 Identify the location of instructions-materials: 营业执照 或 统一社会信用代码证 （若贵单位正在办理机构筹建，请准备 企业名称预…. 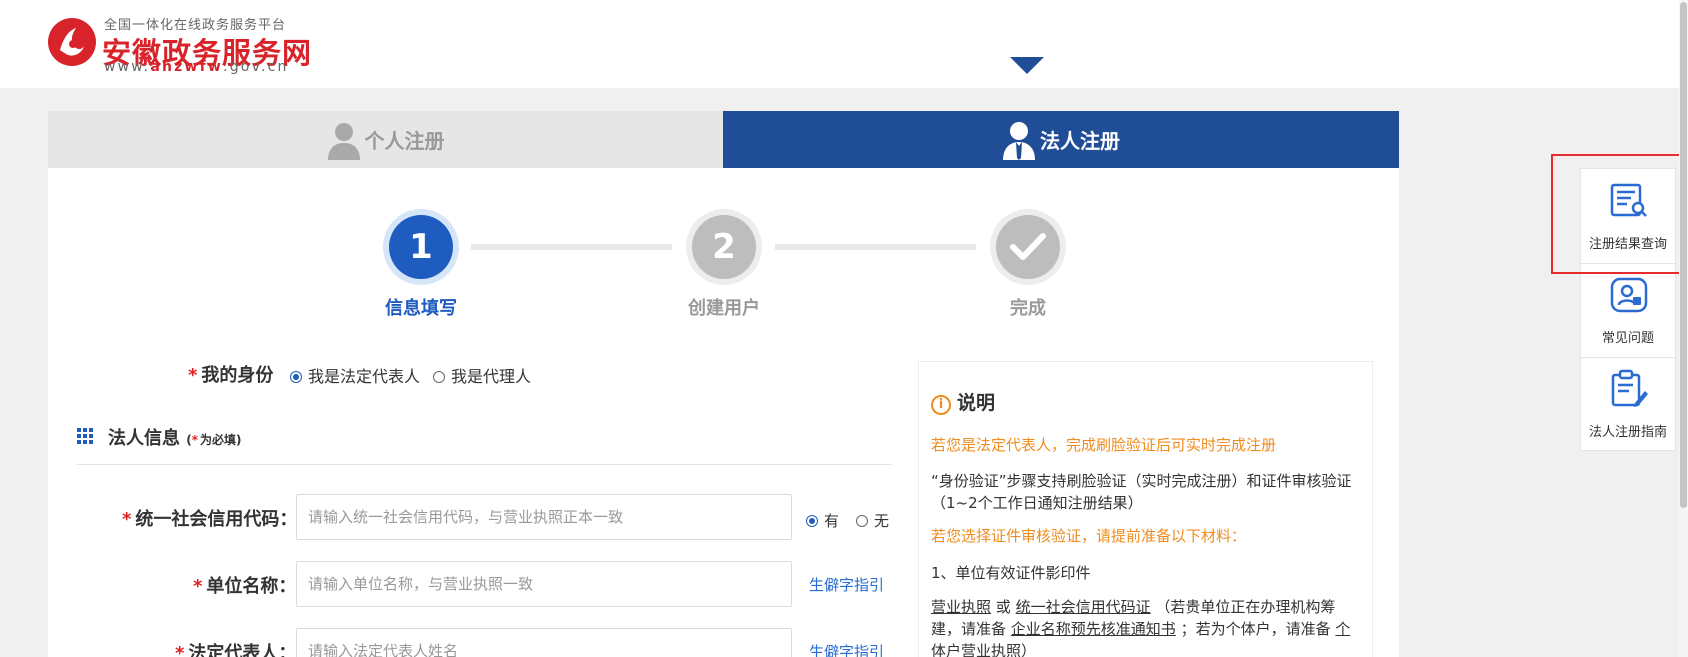
(1147, 626).